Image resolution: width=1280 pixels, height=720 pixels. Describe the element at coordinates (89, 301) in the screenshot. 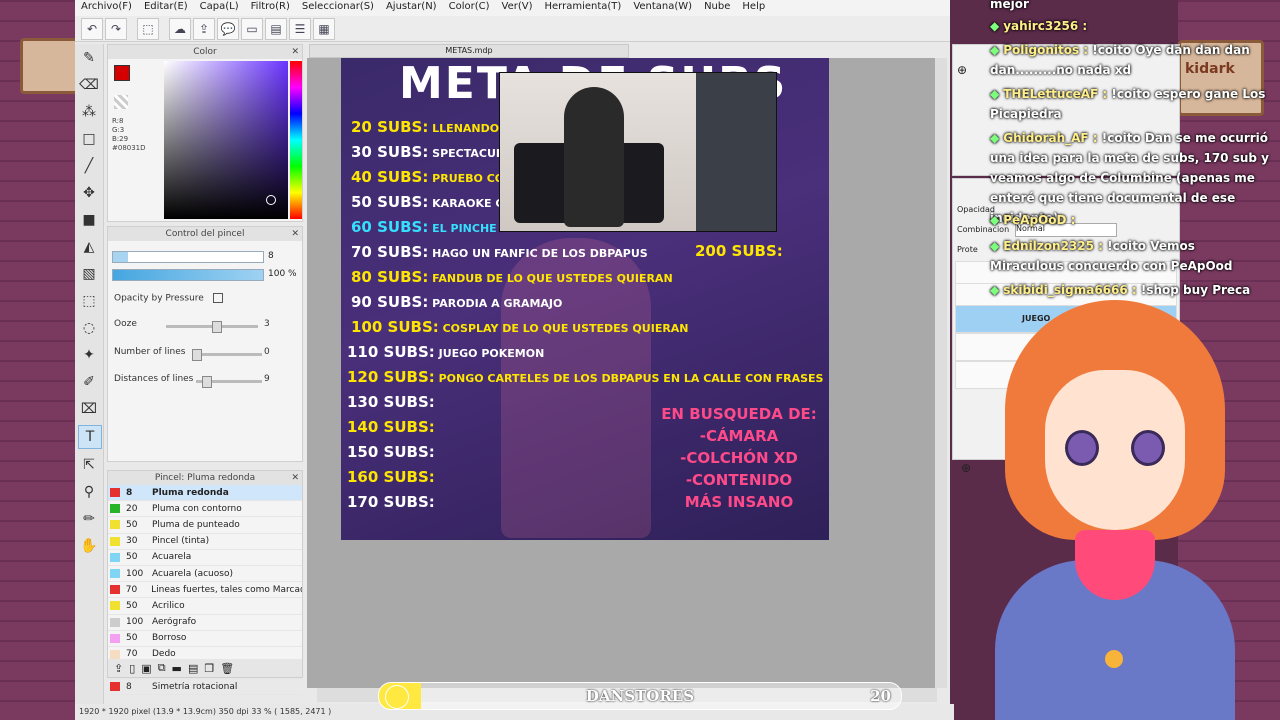

I see `select-tool-icon: ⬚` at that location.